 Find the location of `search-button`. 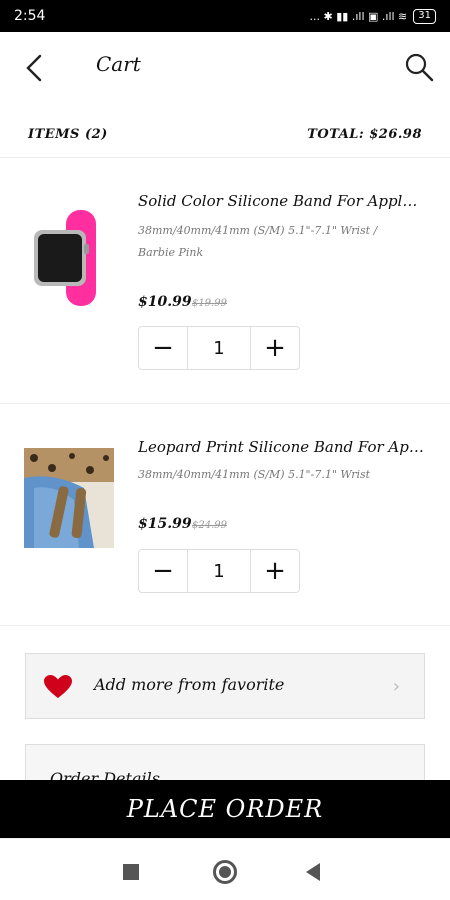

search-button is located at coordinates (419, 67).